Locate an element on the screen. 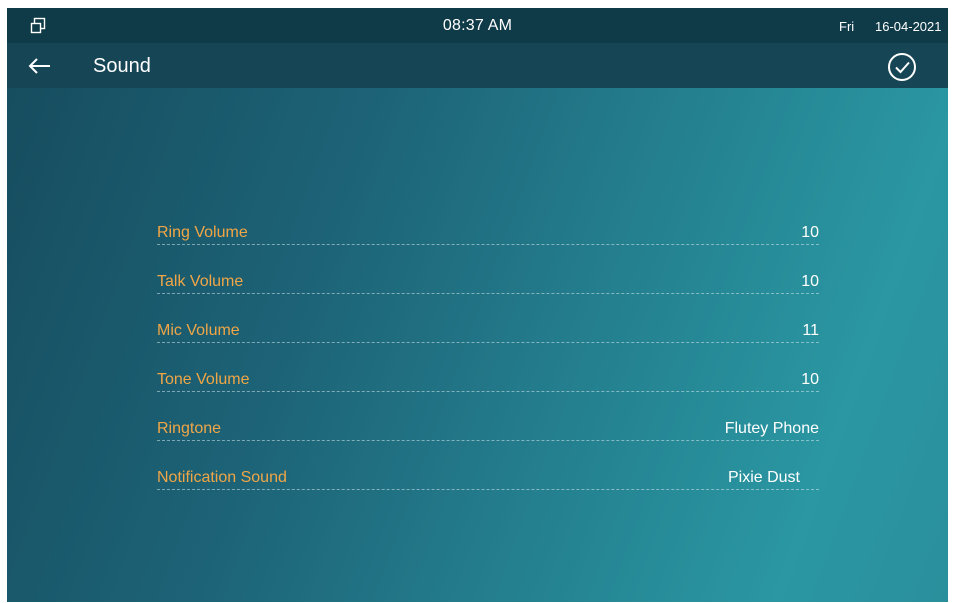 This screenshot has height=603, width=955. setting-mic-volume: Mic Volume 11 is located at coordinates (488, 336).